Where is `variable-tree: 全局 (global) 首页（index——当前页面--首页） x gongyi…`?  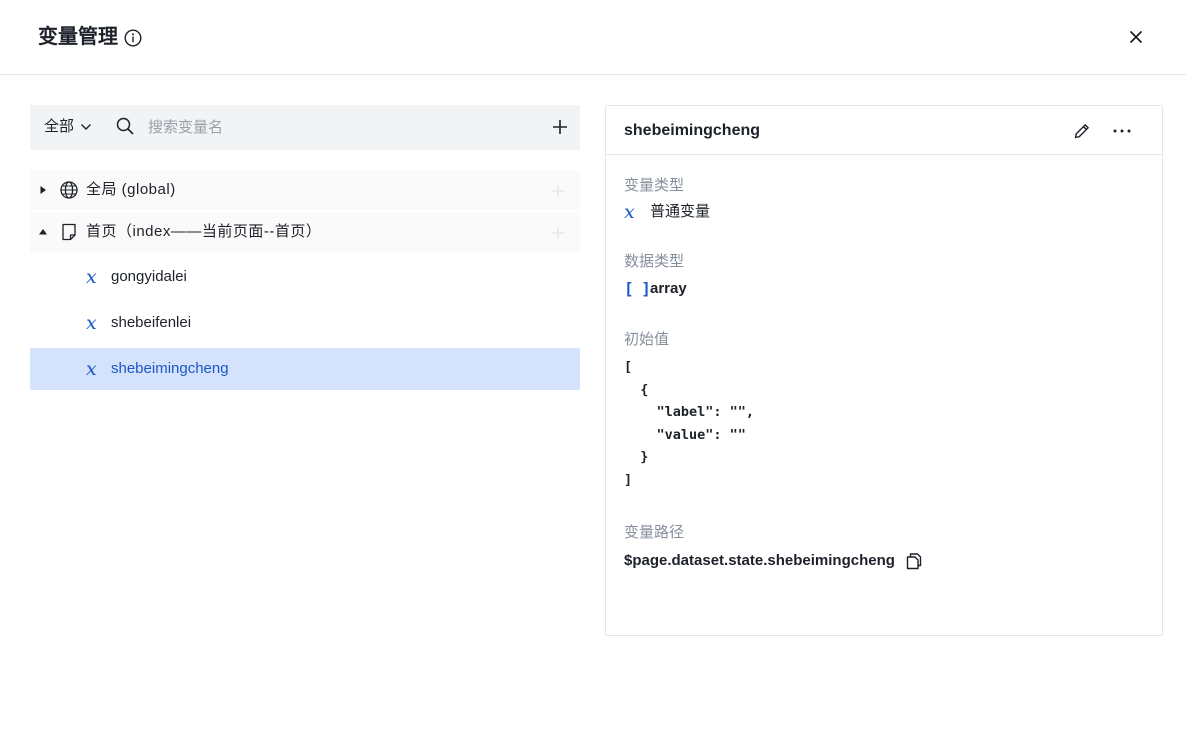
variable-tree: 全局 (global) 首页（index——当前页面--首页） x gongyi… is located at coordinates (305, 280).